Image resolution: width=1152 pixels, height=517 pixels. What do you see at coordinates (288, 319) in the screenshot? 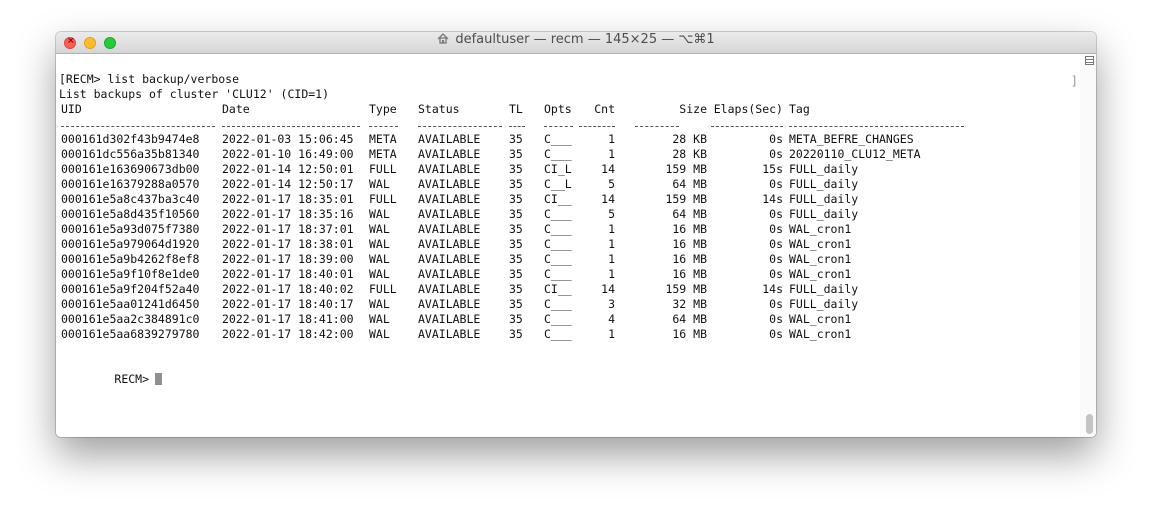
I see `cell-date: 2022-01-17 18:41:00` at bounding box center [288, 319].